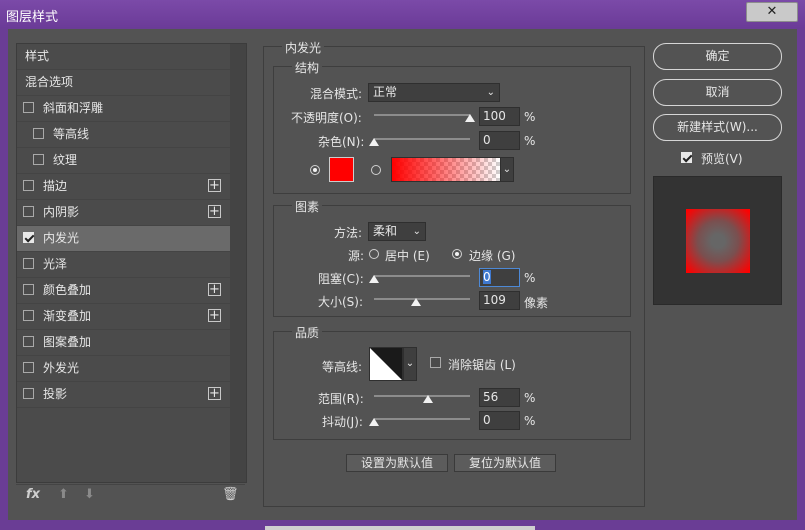  What do you see at coordinates (307, 67) in the screenshot?
I see `structure-title: 结构` at bounding box center [307, 67].